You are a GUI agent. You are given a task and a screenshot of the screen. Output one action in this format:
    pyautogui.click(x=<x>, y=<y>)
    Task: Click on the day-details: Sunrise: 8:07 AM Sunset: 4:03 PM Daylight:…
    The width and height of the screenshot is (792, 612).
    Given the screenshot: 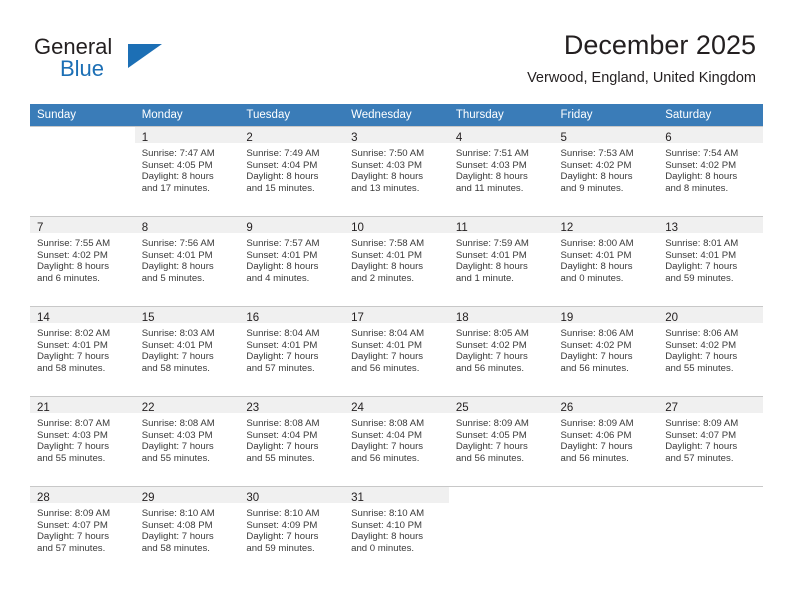 What is the action you would take?
    pyautogui.click(x=82, y=438)
    